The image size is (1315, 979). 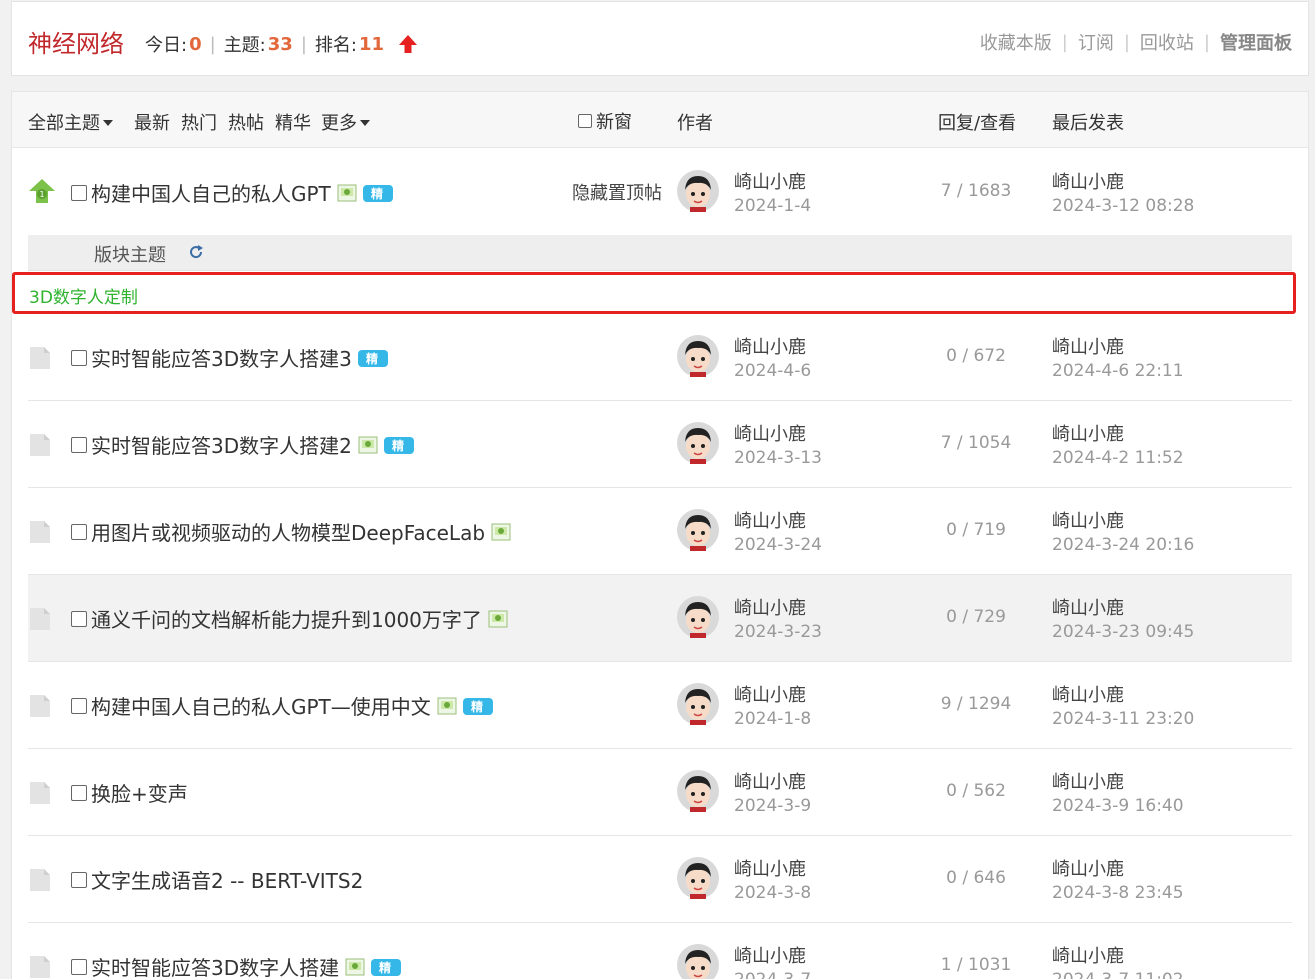 I want to click on thread-title: 文字生成语音2 -- BERT-VITS2, so click(x=217, y=879).